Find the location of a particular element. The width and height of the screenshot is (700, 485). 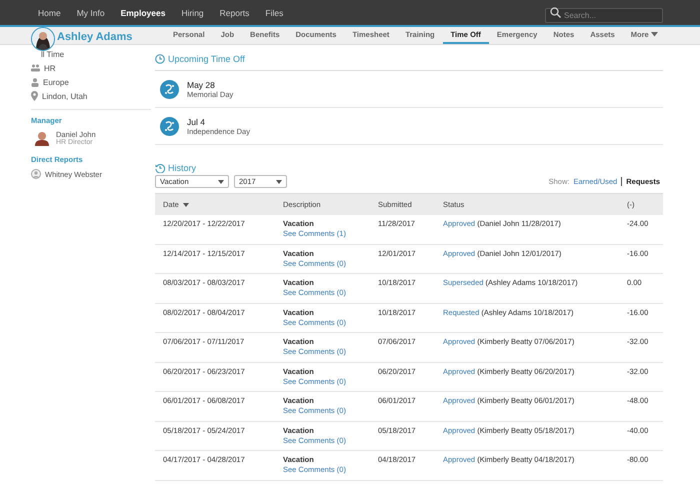

nav-link: Employees is located at coordinates (143, 13).